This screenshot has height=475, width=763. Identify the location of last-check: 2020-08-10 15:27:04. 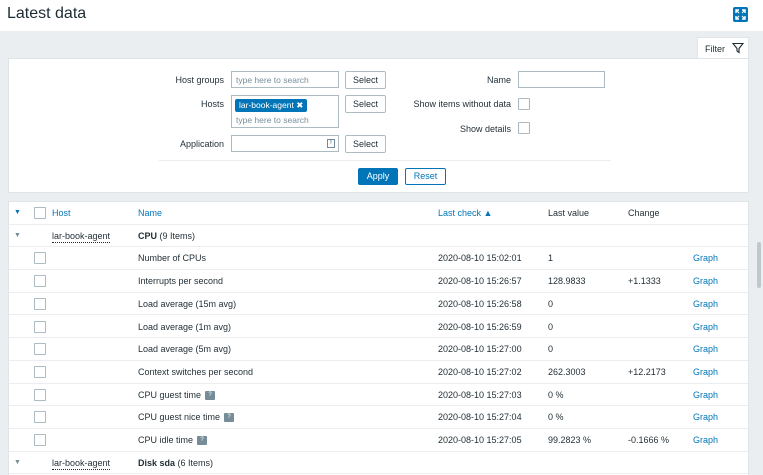
(480, 417).